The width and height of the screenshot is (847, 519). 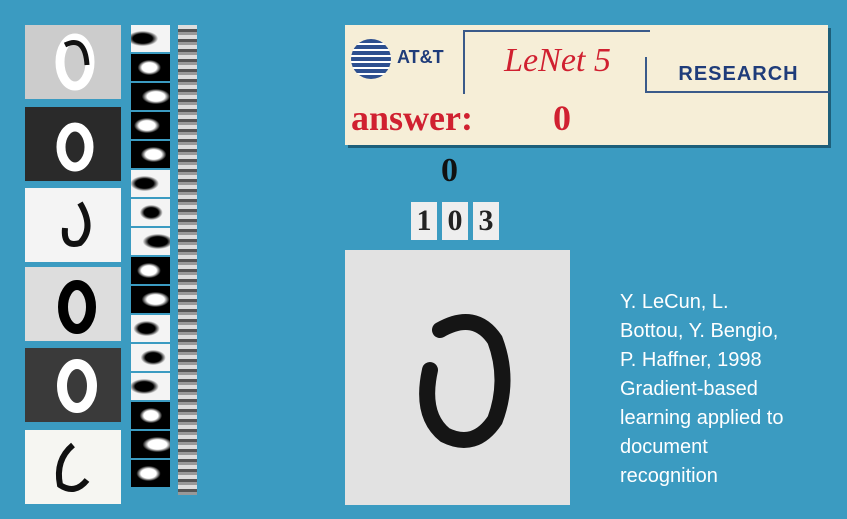 I want to click on answer-label: answer:, so click(x=412, y=118).